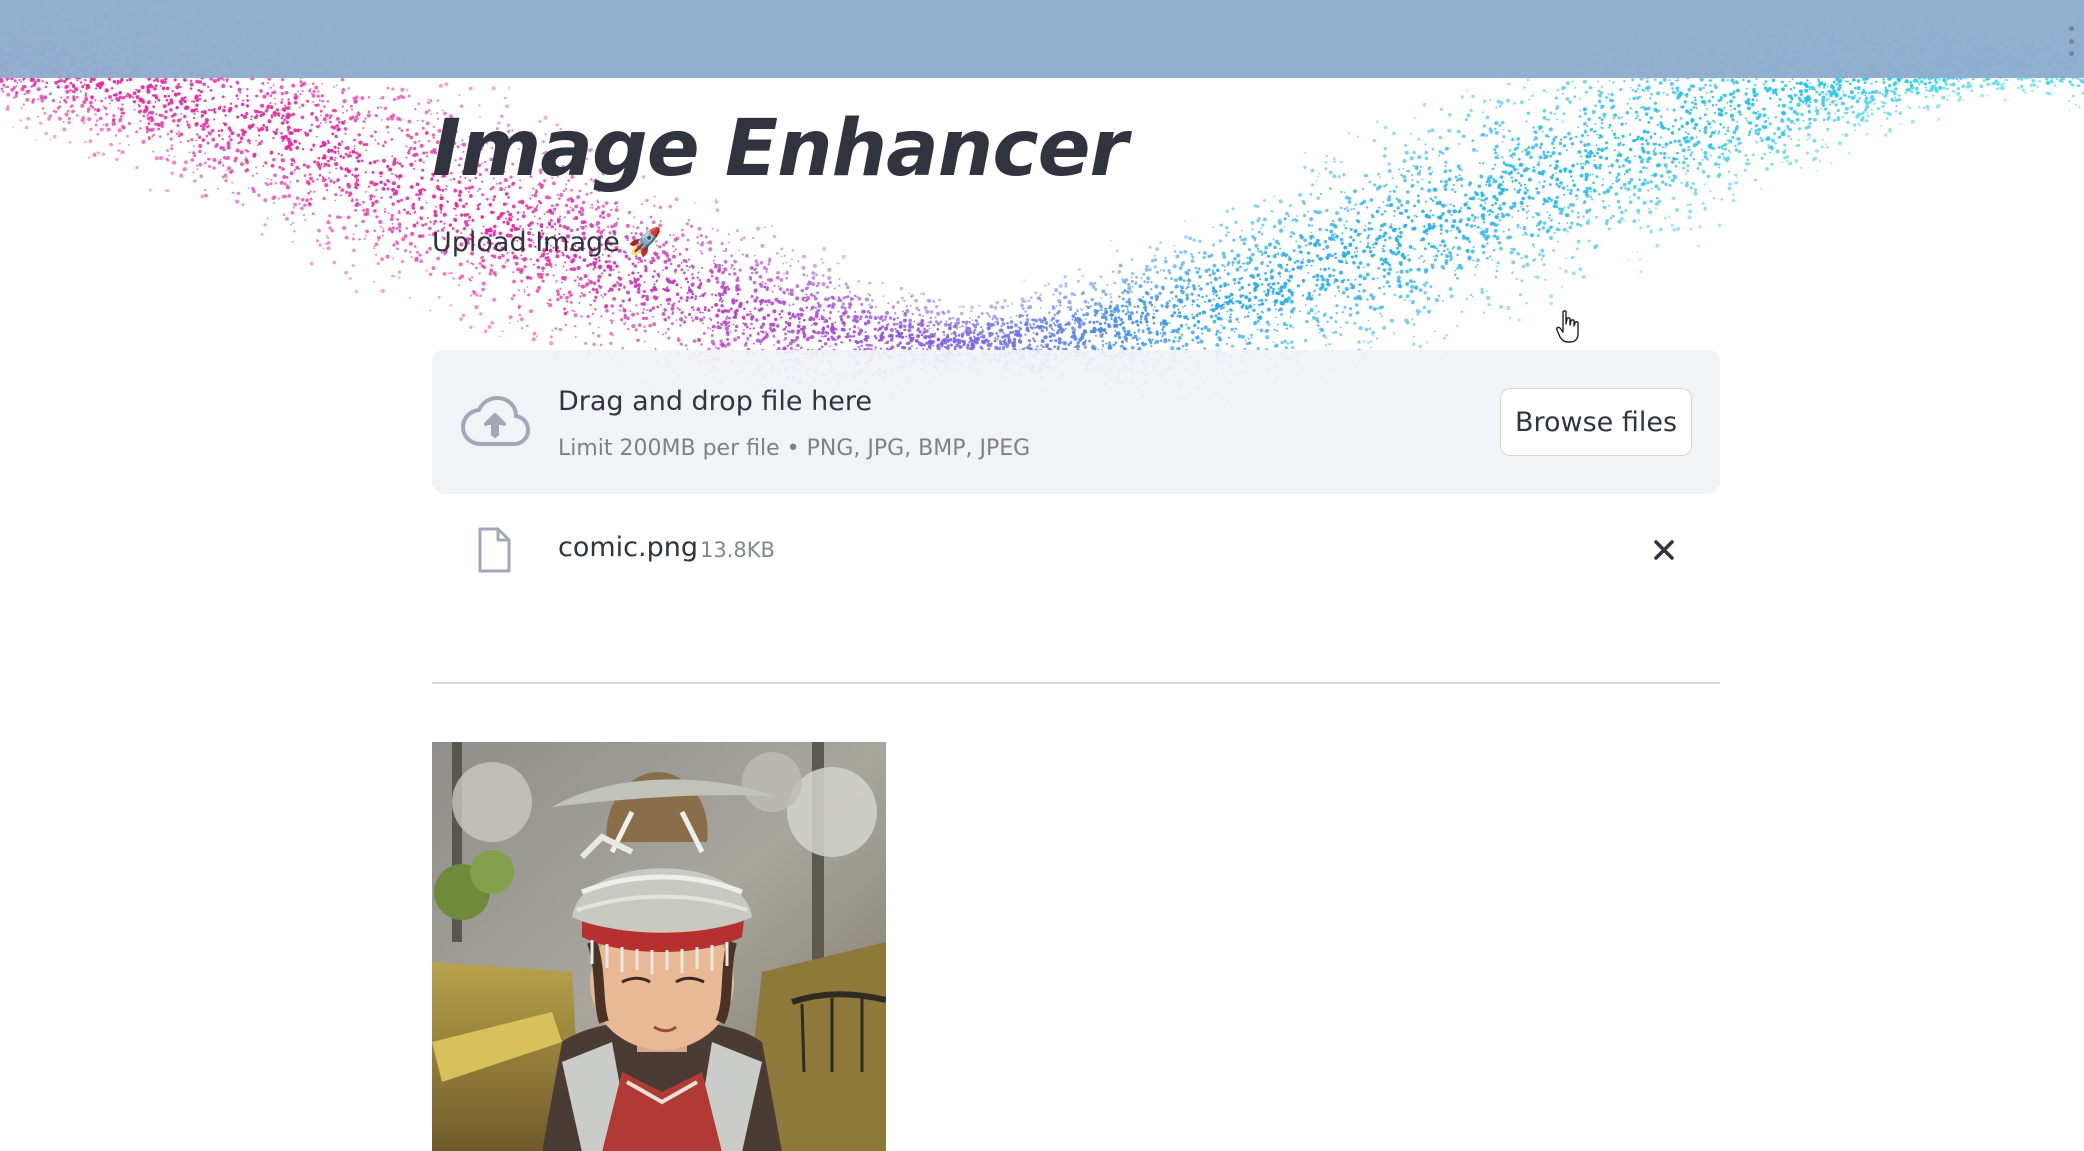 This screenshot has height=1151, width=2084. I want to click on upload-label: Upload Image 🚀, so click(547, 242).